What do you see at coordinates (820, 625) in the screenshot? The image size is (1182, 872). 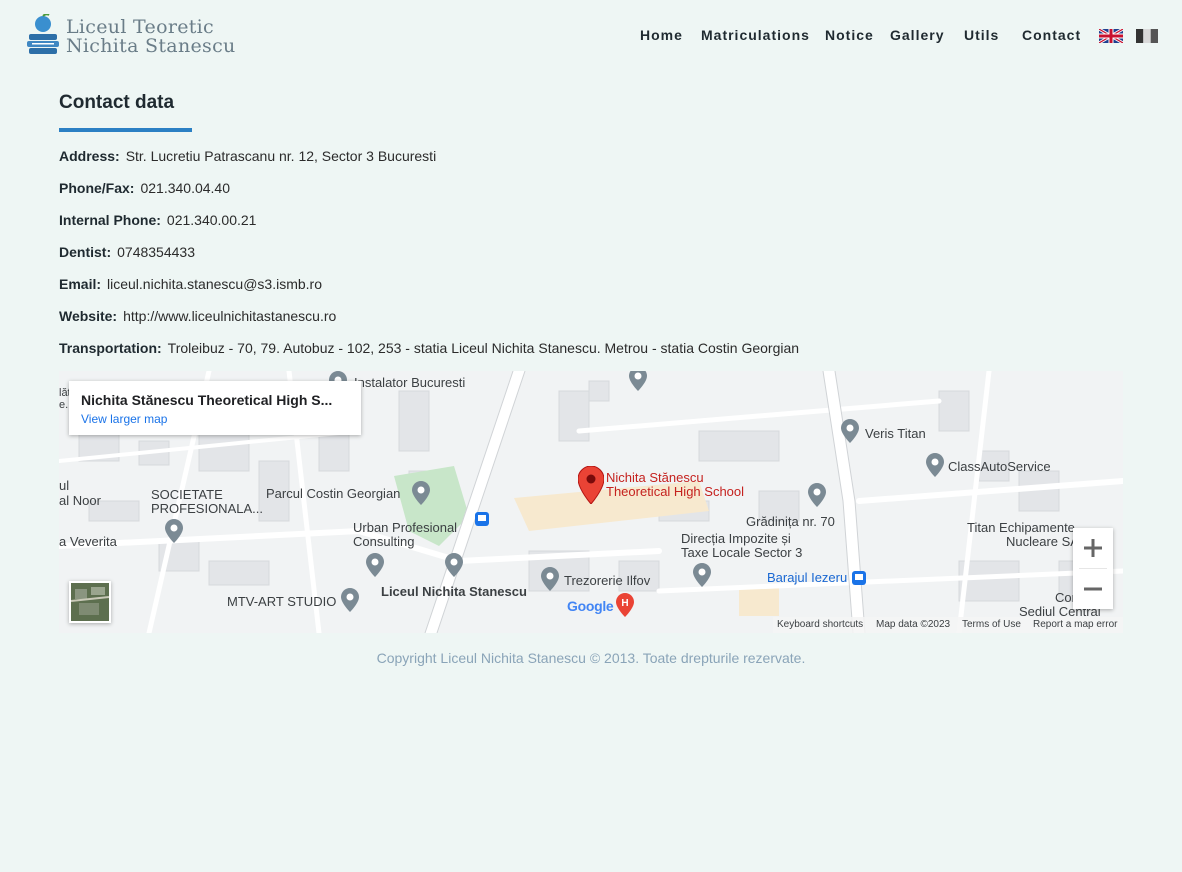 I see `keyboard-shortcuts-link: Keyboard shortcuts` at bounding box center [820, 625].